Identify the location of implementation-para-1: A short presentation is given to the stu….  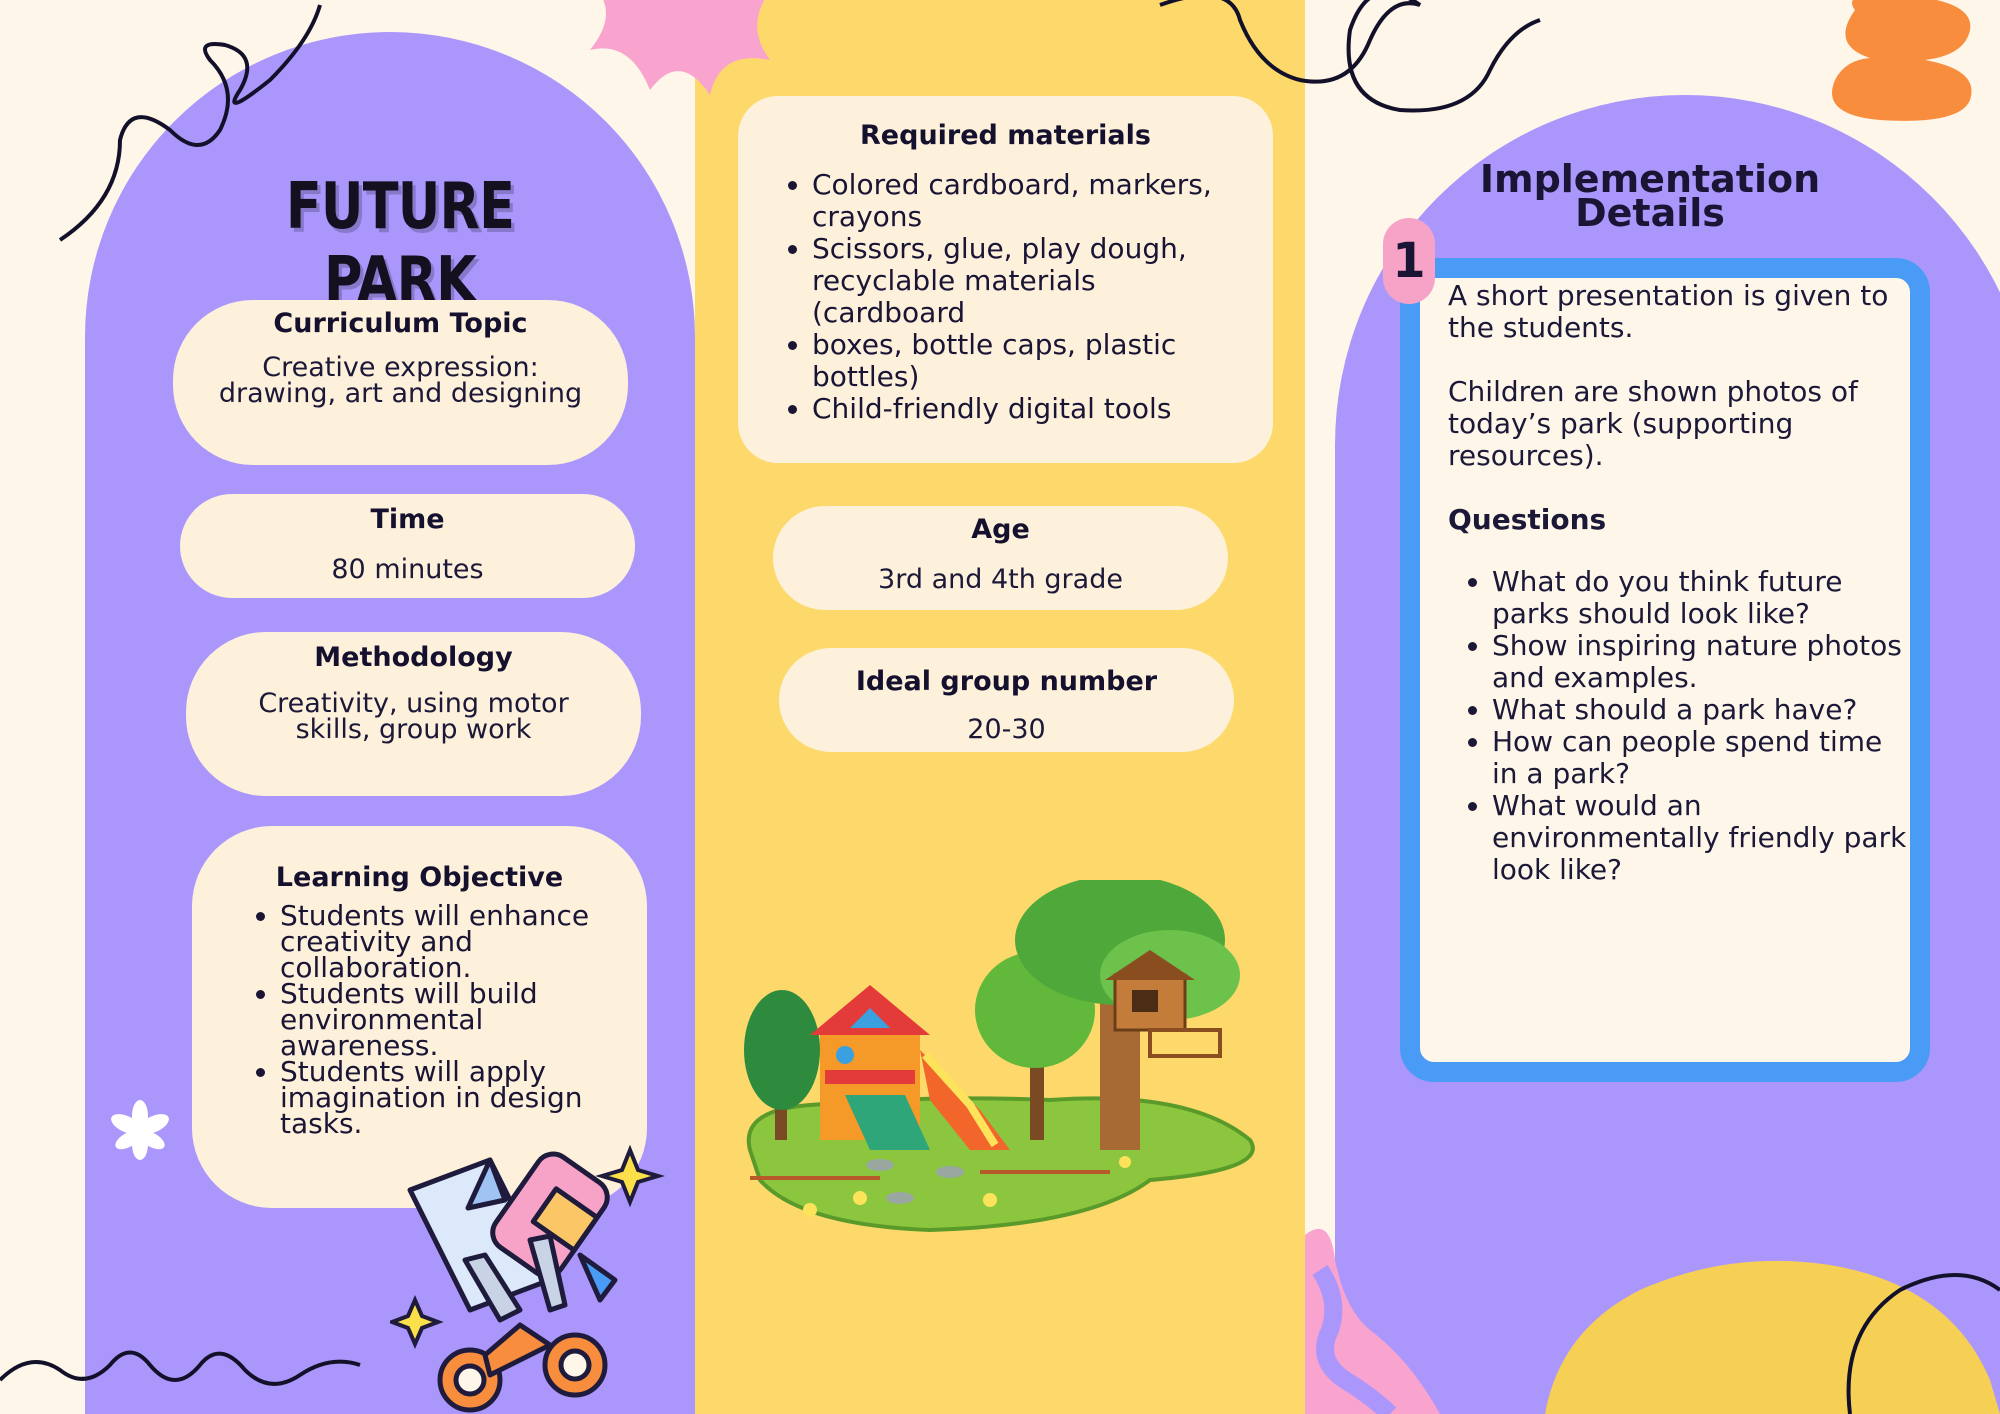
(1668, 311).